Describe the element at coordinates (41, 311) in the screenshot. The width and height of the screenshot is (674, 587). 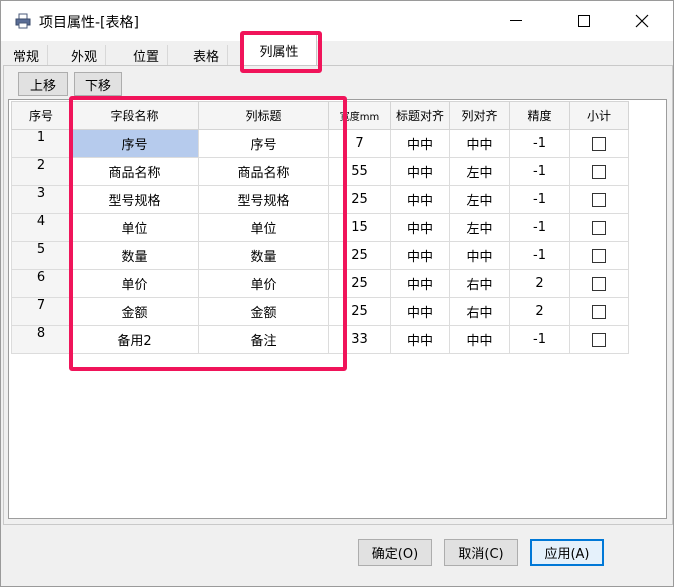
I see `row-number: 7` at that location.